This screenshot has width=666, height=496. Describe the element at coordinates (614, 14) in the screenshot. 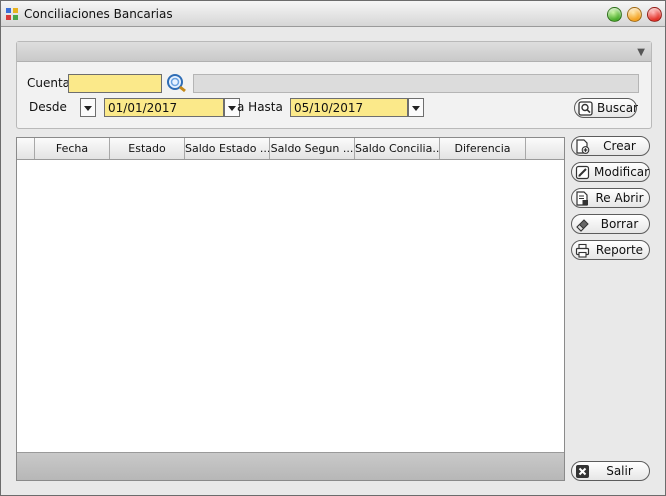

I see `minimize-button` at that location.